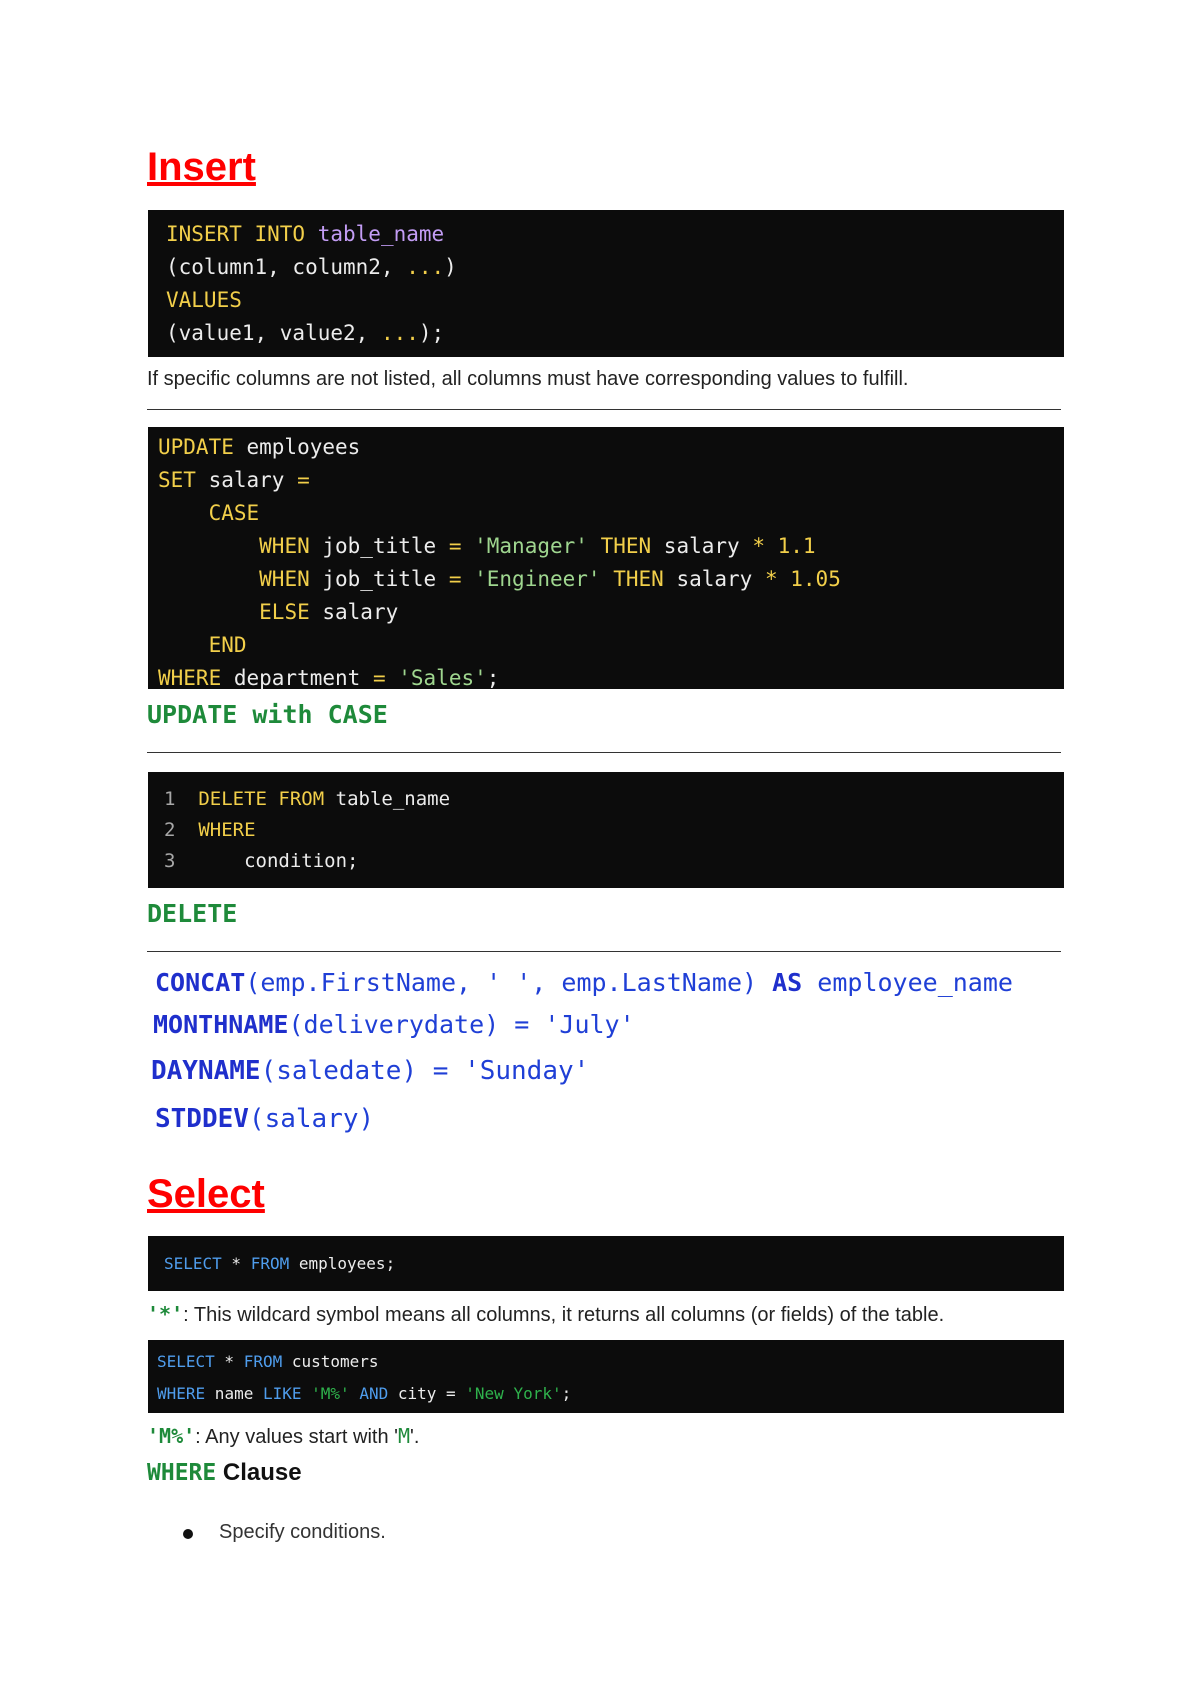 This screenshot has height=1694, width=1200. Describe the element at coordinates (614, 799) in the screenshot. I see `code-line: 1 DELETE FROM table_name` at that location.